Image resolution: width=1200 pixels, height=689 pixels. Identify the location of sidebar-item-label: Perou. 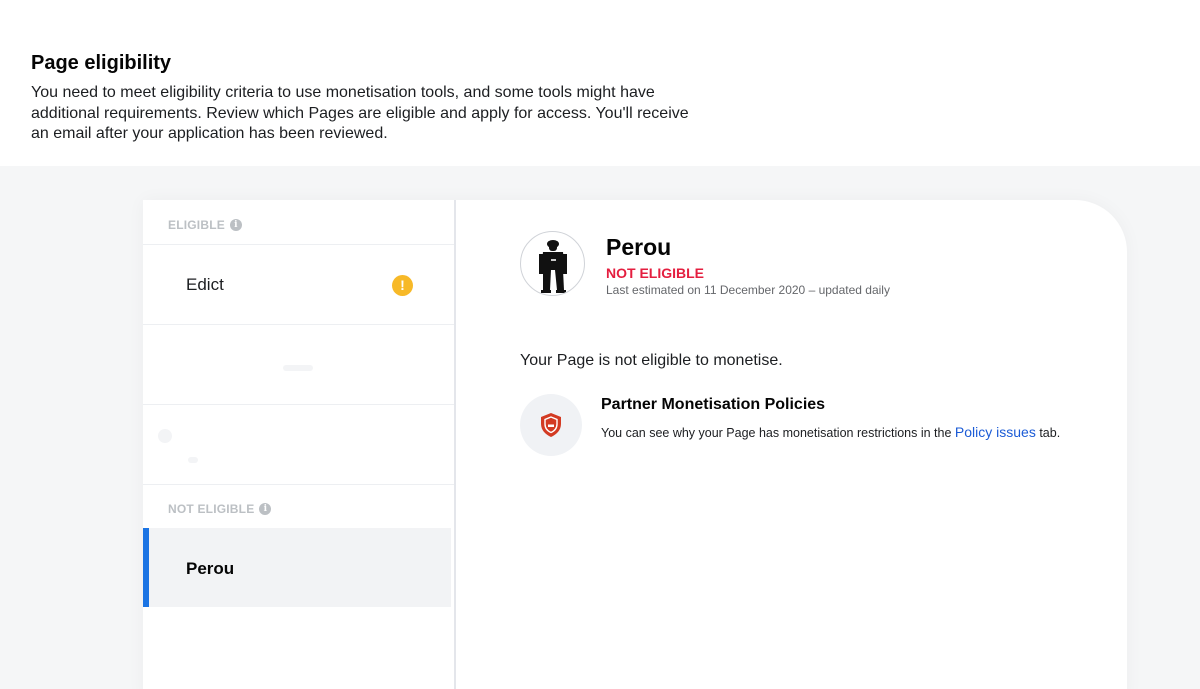
(210, 568).